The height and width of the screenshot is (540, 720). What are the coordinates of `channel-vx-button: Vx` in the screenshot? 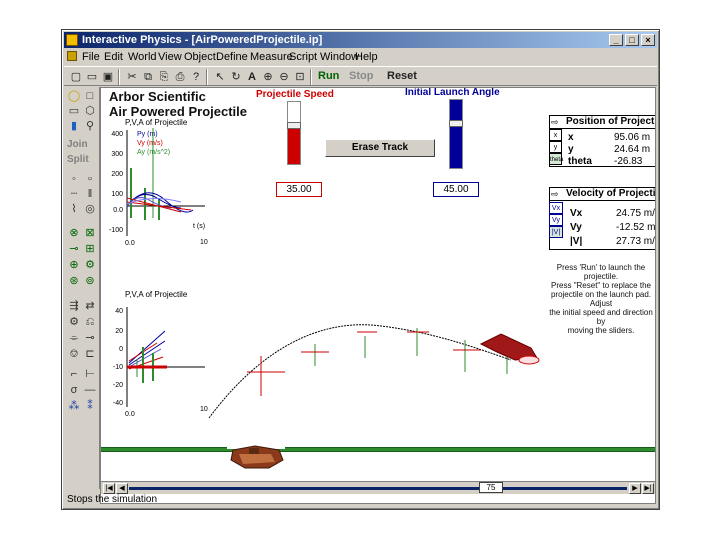 It's located at (556, 208).